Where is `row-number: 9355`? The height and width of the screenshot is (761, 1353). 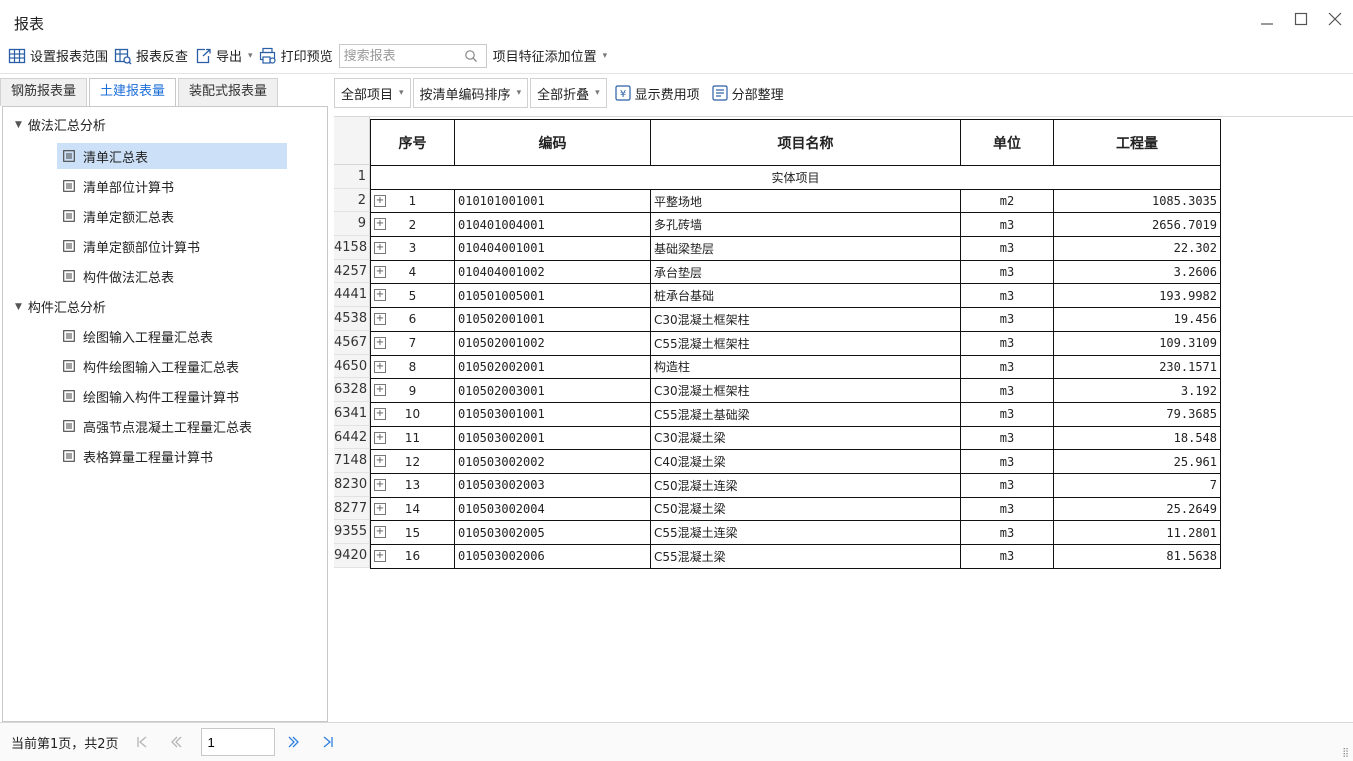
row-number: 9355 is located at coordinates (352, 532).